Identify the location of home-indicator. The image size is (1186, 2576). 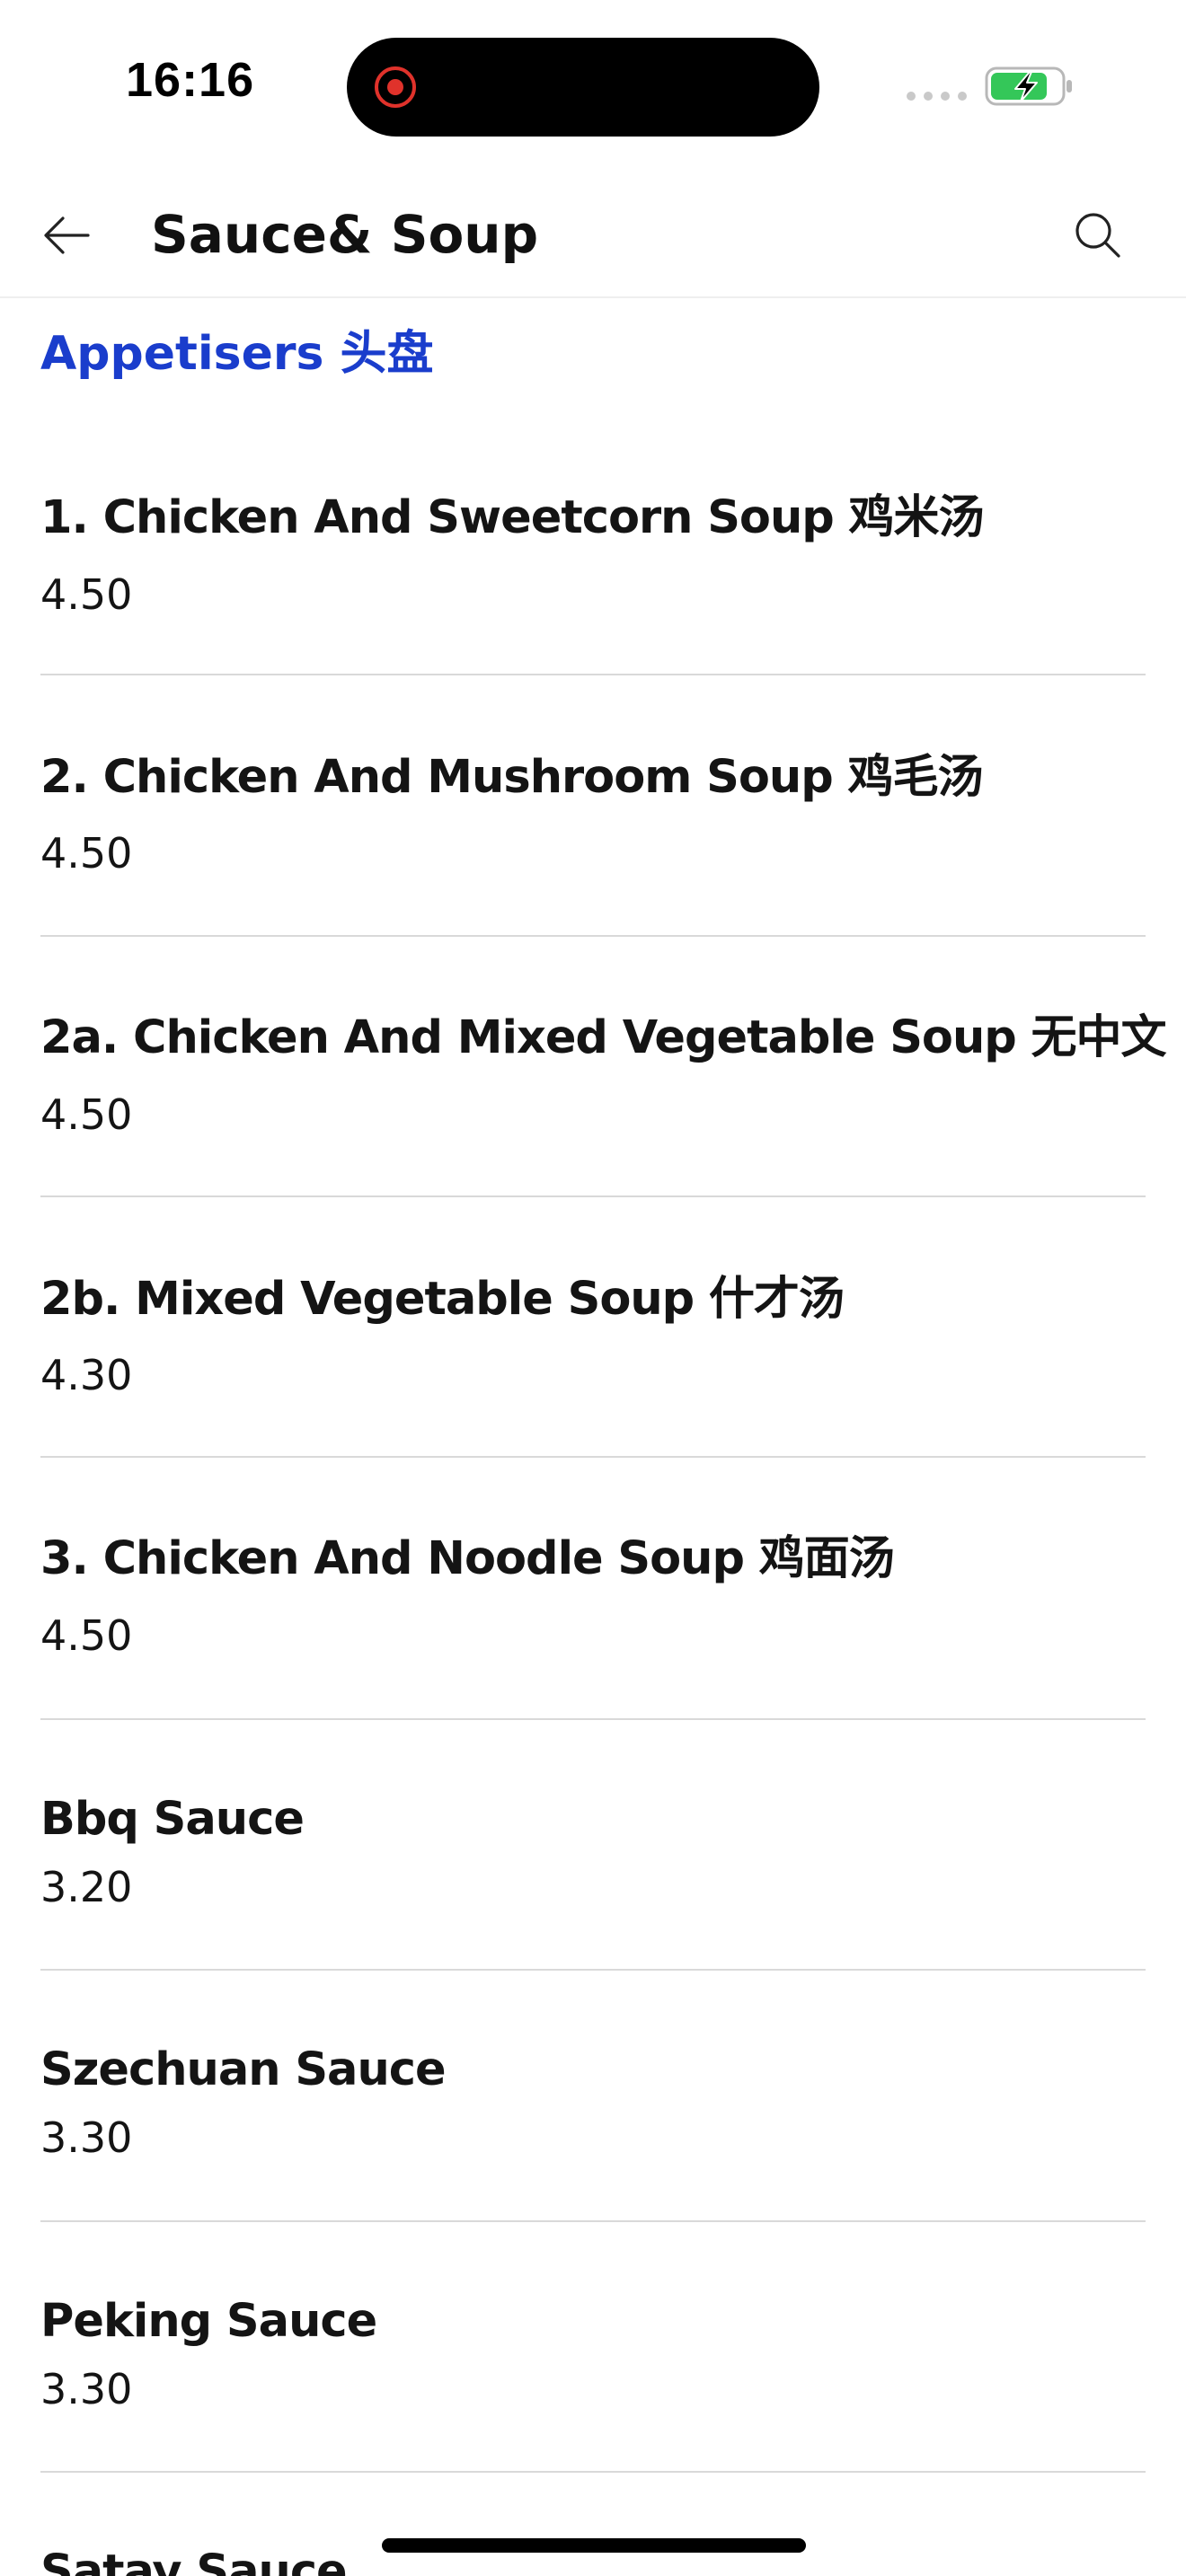
(594, 2545).